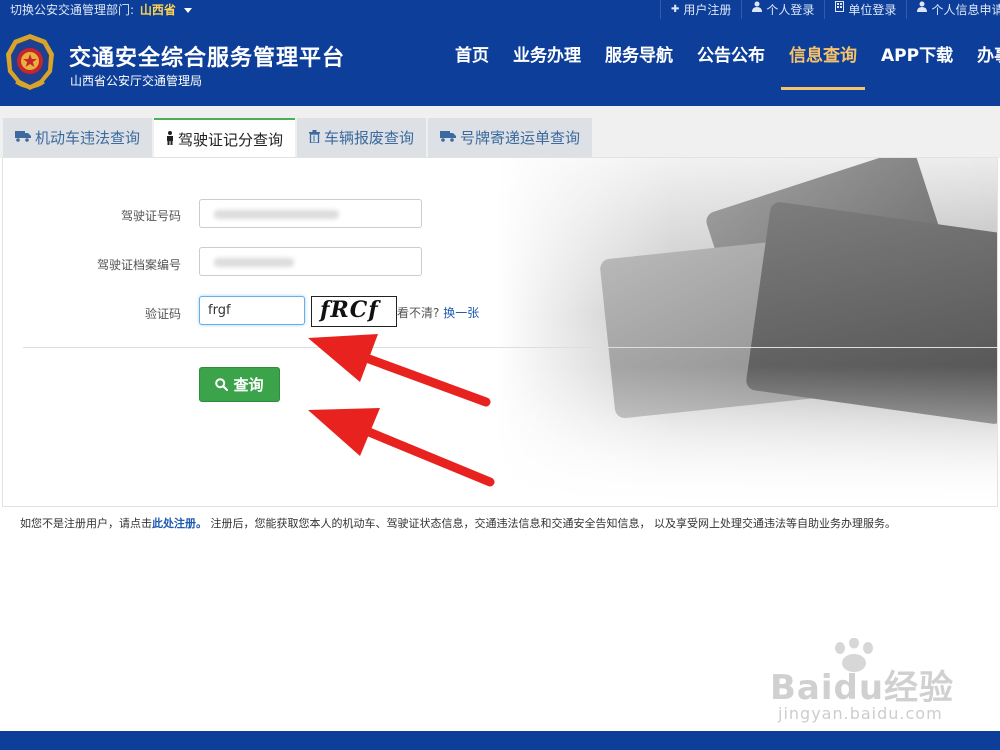  Describe the element at coordinates (86, 523) in the screenshot. I see `note-prefix: 如您不是注册用户，请点击` at that location.